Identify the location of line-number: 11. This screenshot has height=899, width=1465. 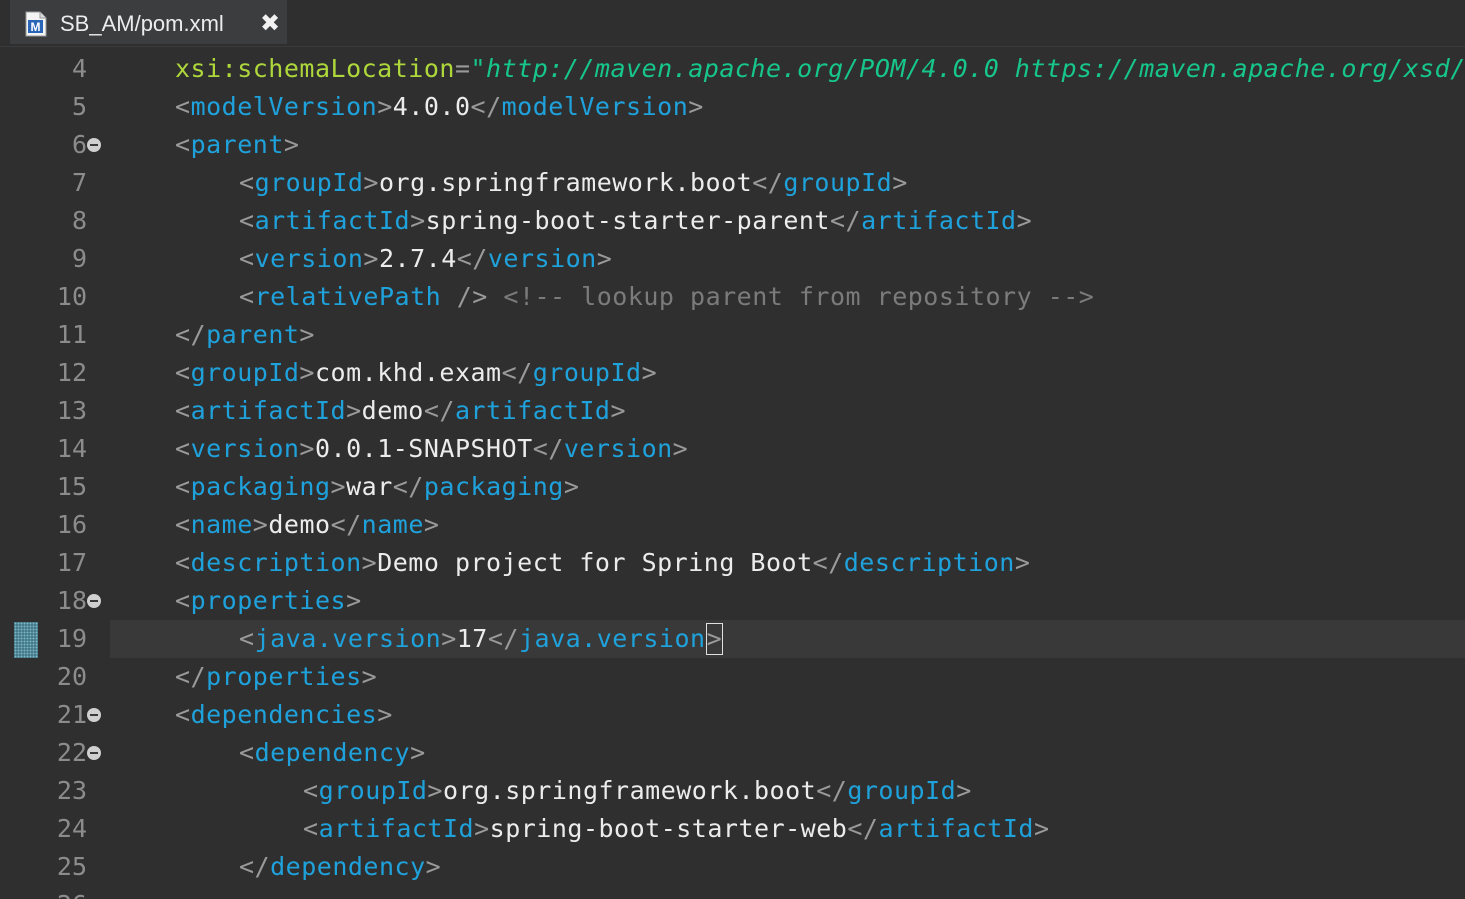
(71, 334).